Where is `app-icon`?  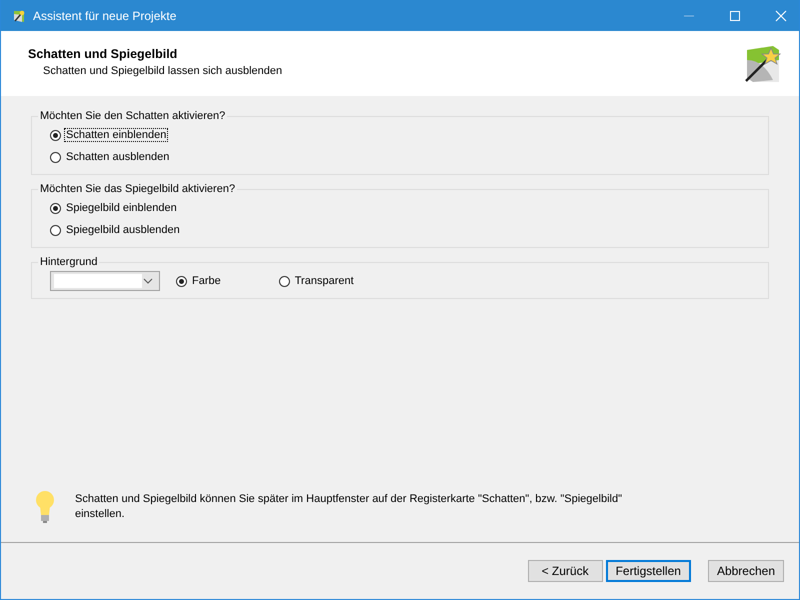 app-icon is located at coordinates (19, 16).